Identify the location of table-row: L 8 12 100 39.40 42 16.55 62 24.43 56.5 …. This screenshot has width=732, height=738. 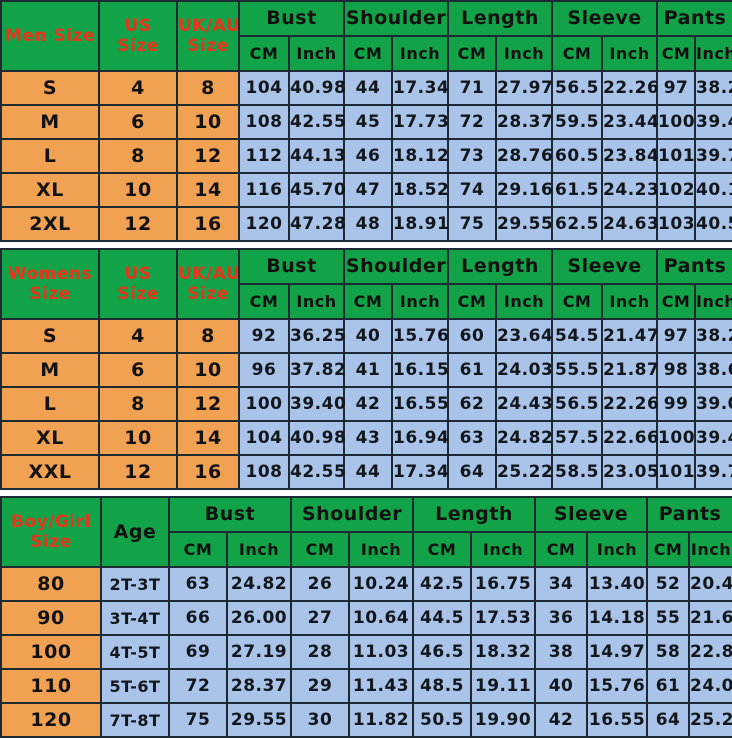
(366, 404).